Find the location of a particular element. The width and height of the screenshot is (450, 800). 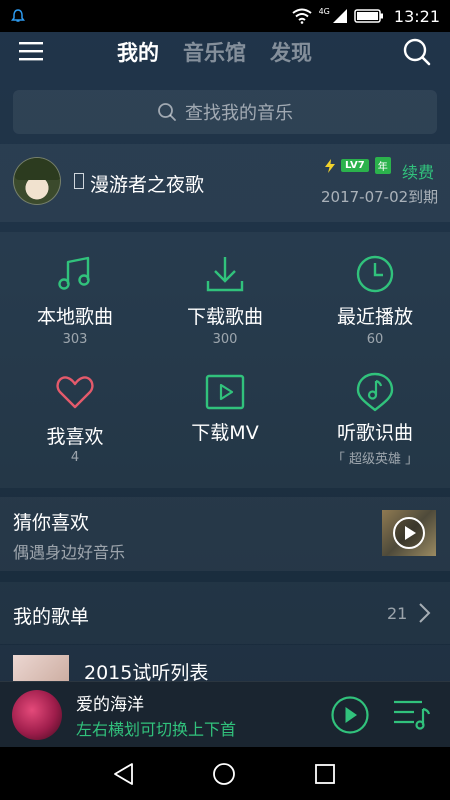

avatar-hair is located at coordinates (37, 169).